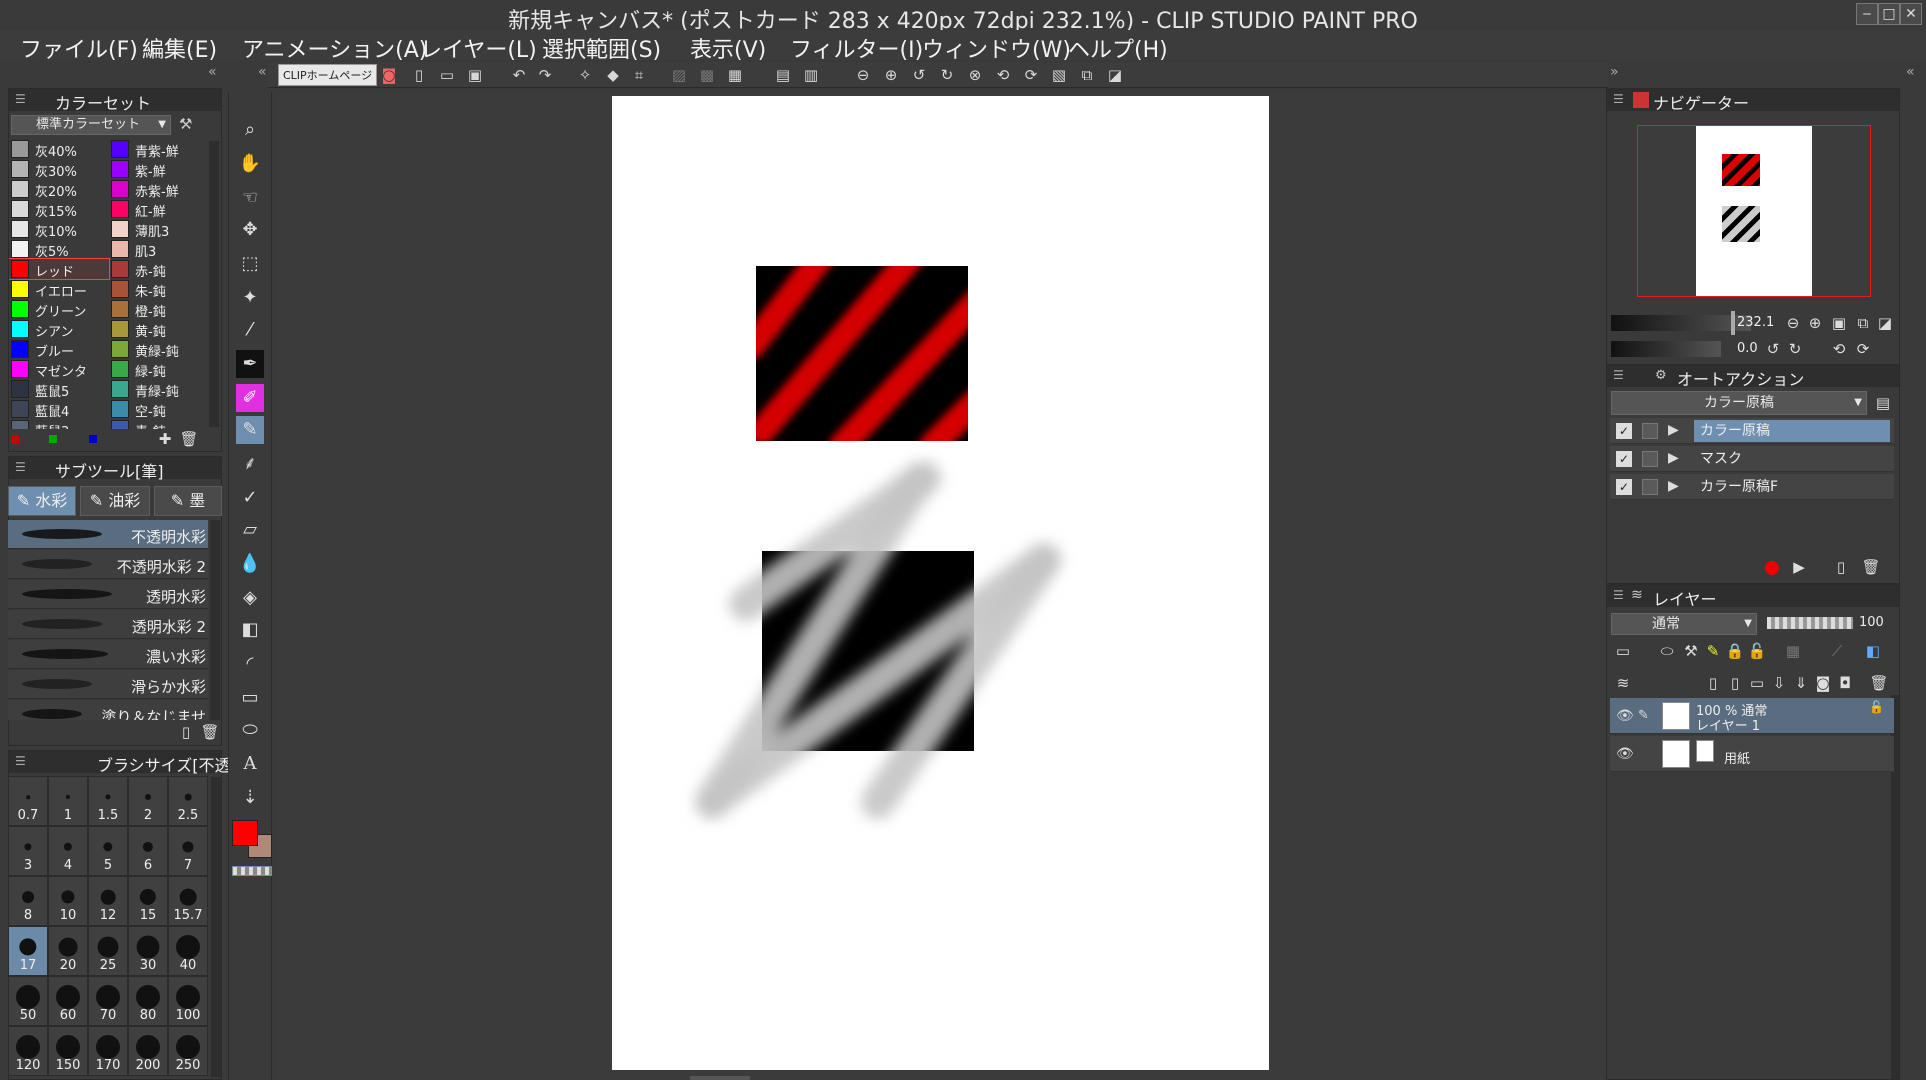 The width and height of the screenshot is (1926, 1080). I want to click on color-swatch-item: 灰5%, so click(59, 249).